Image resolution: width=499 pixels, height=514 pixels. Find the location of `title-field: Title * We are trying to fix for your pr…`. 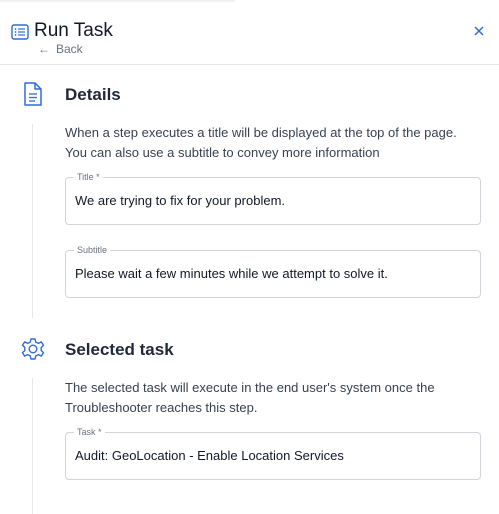

title-field: Title * We are trying to fix for your pr… is located at coordinates (273, 198).